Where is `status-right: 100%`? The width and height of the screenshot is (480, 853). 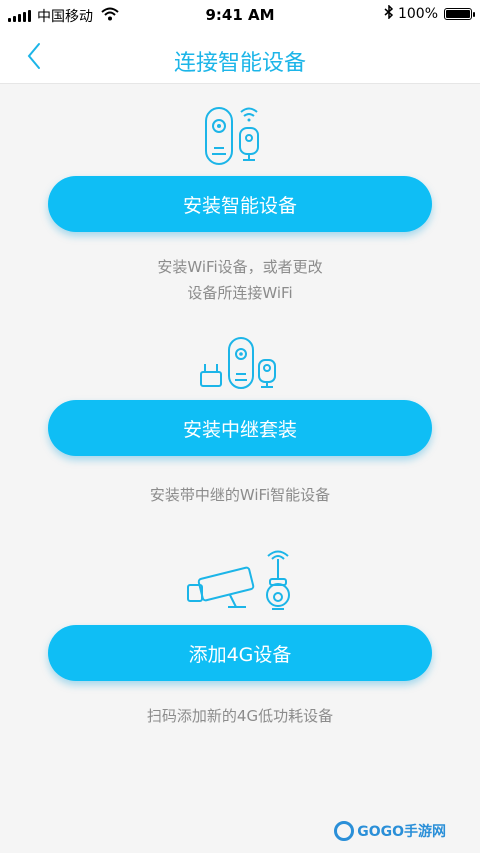
status-right: 100% is located at coordinates (429, 13).